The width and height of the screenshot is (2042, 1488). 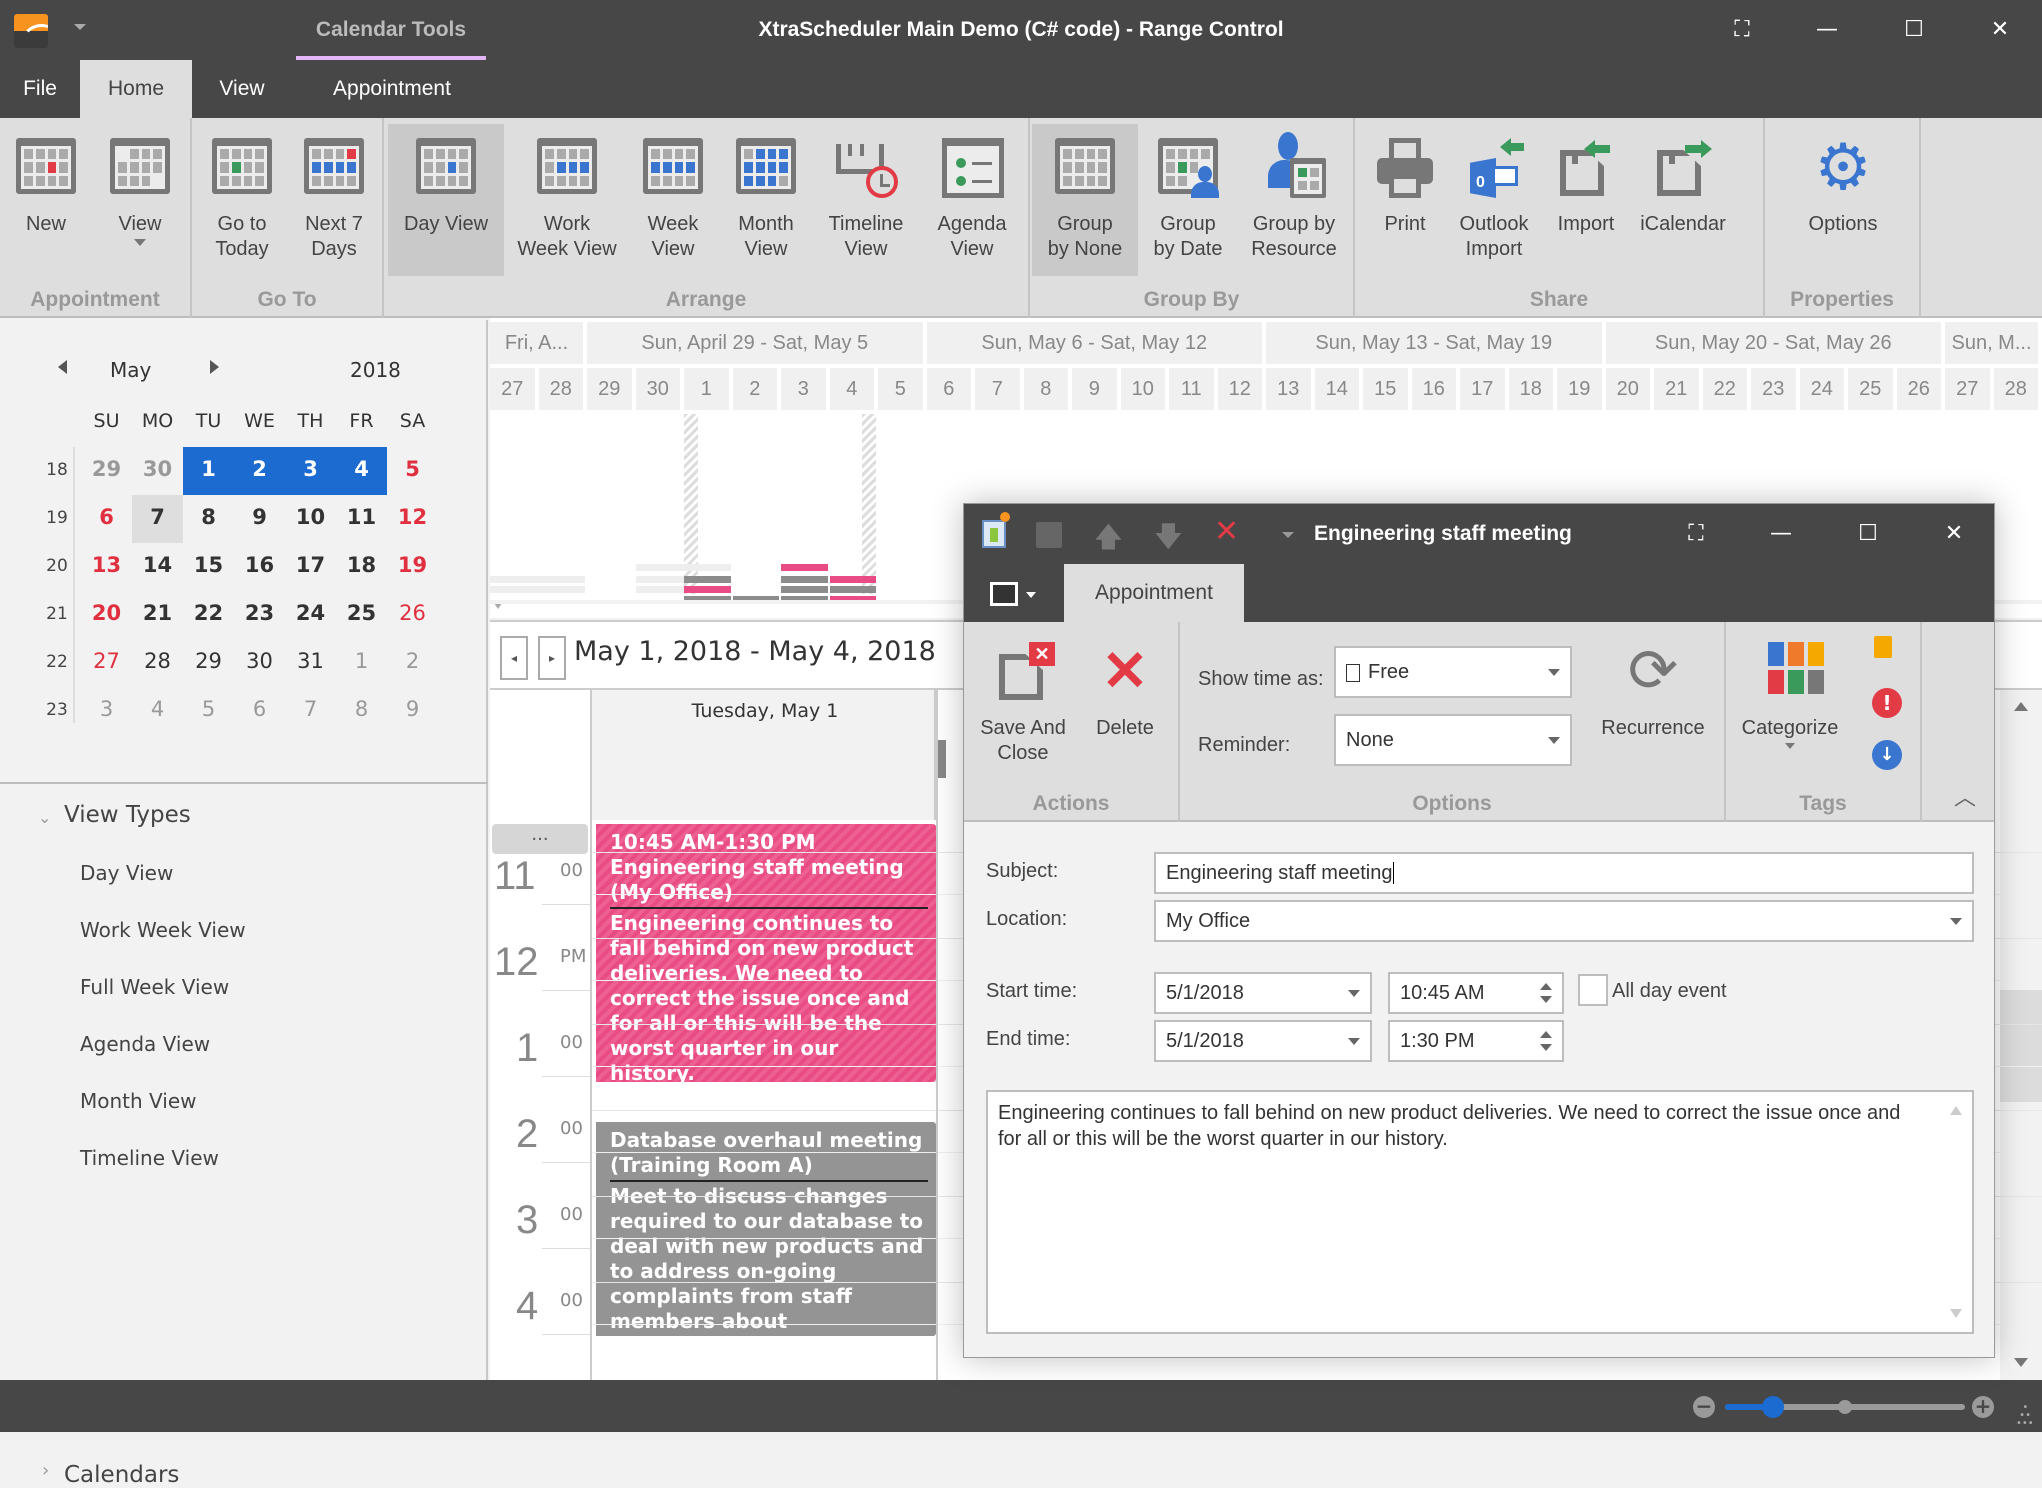 What do you see at coordinates (1385, 389) in the screenshot?
I see `range-day-header: 15` at bounding box center [1385, 389].